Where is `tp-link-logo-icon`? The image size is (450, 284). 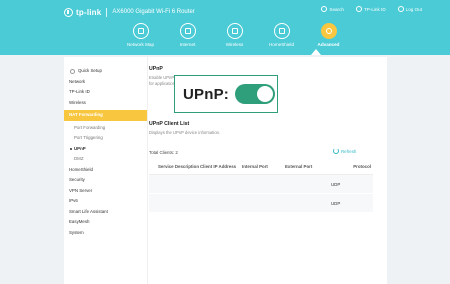 tp-link-logo-icon is located at coordinates (68, 12).